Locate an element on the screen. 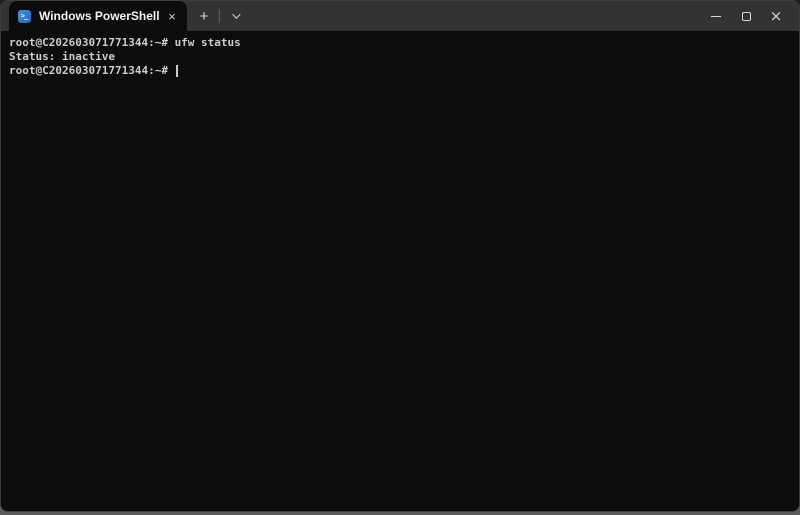 The image size is (800, 515). tab-title: Windows PowerShell is located at coordinates (99, 16).